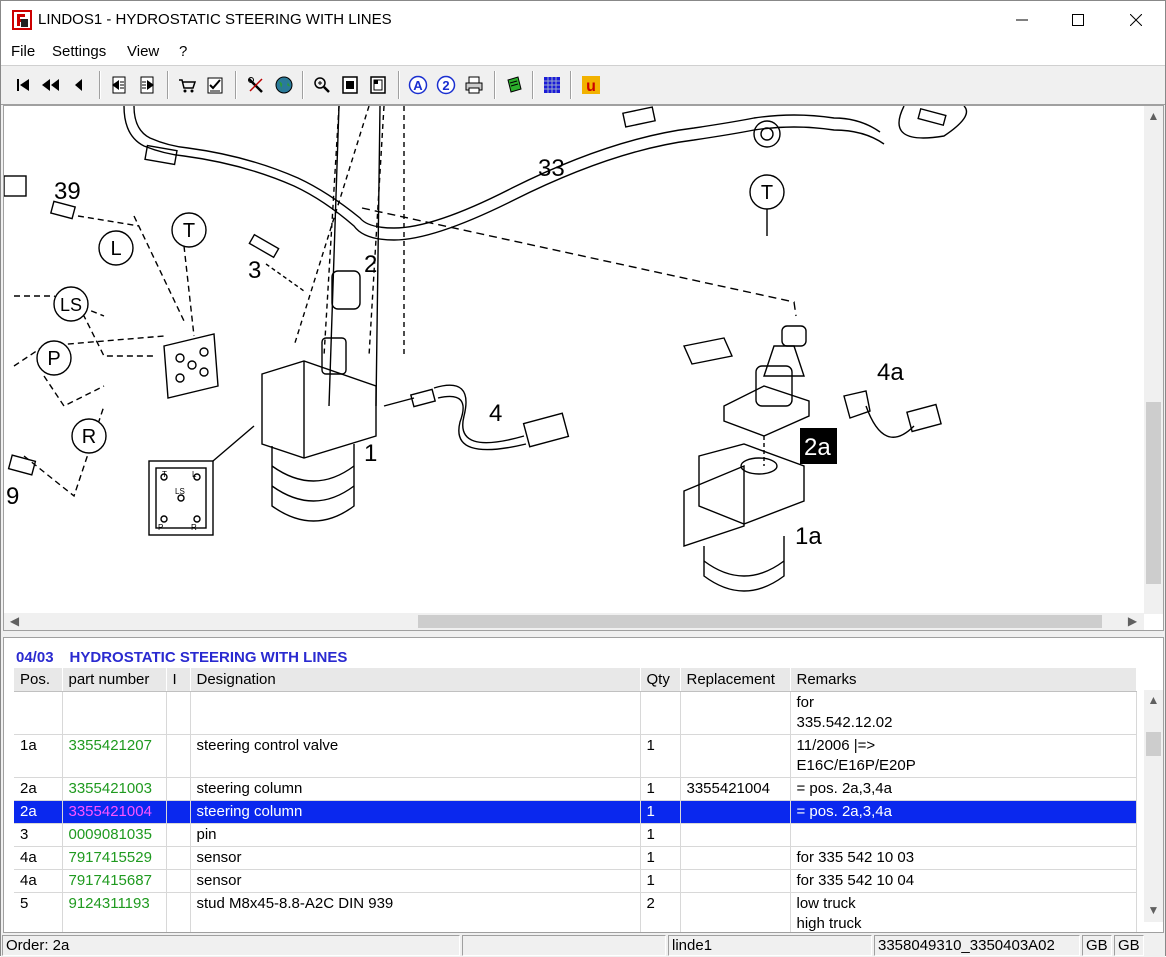  What do you see at coordinates (23, 51) in the screenshot?
I see `menu-file: File` at bounding box center [23, 51].